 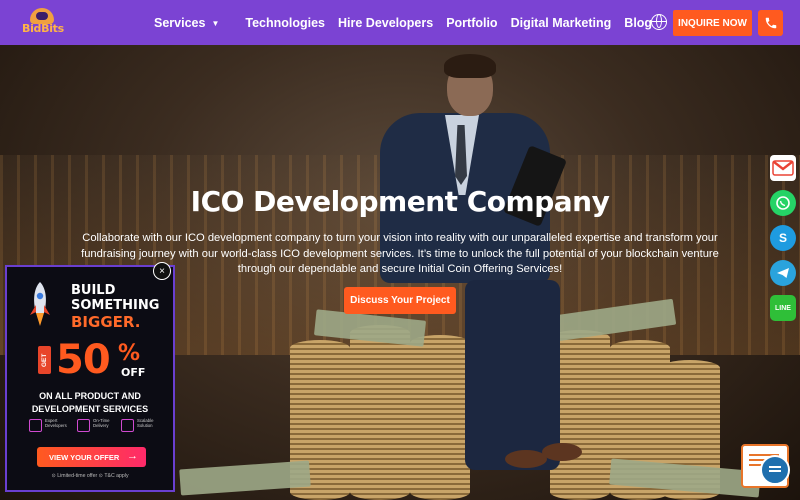 I want to click on percent-sign: %, so click(x=129, y=353).